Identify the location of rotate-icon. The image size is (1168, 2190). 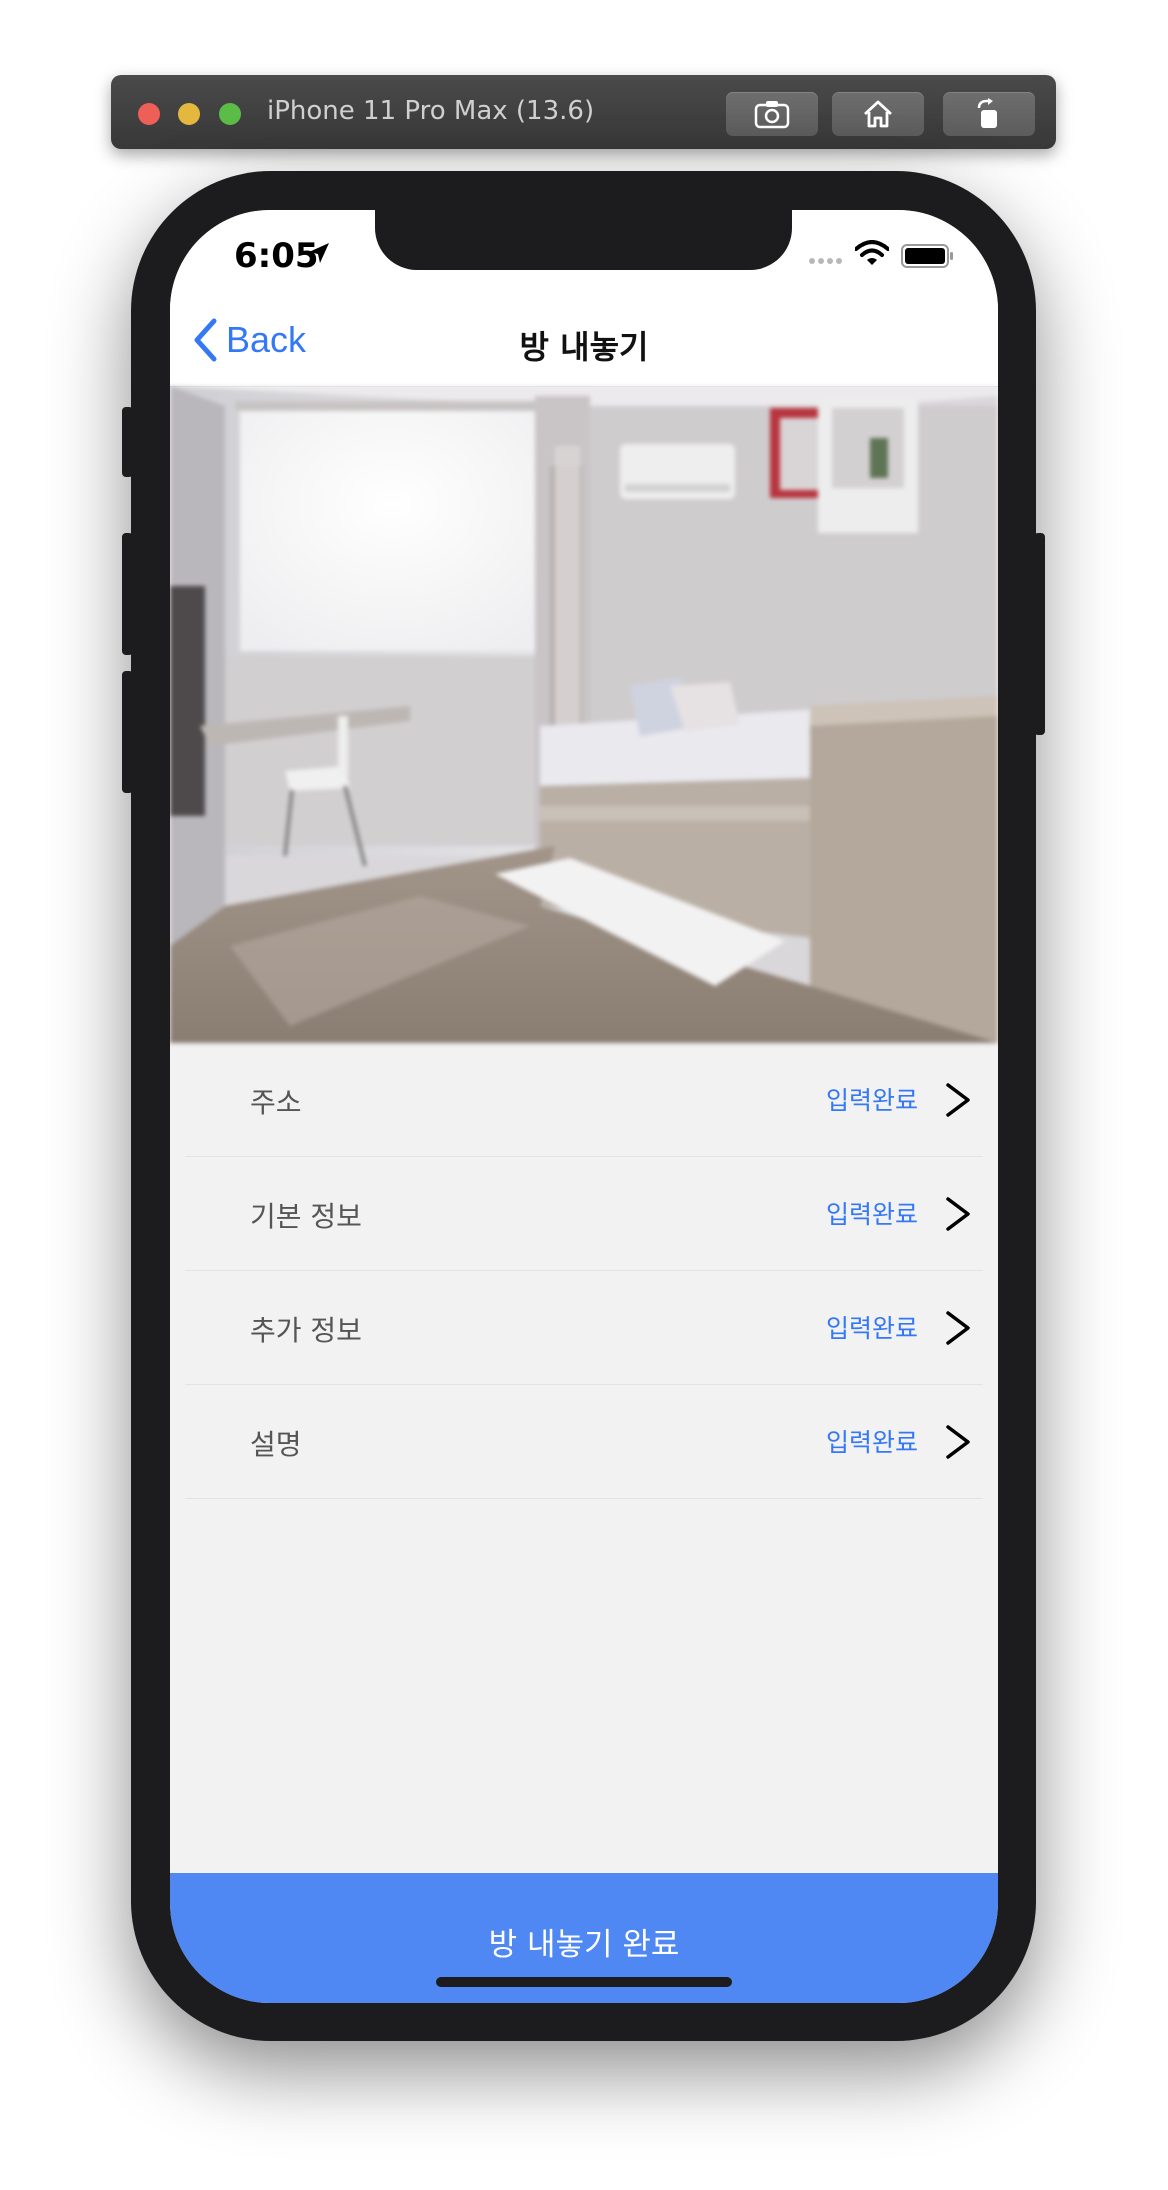
(987, 113).